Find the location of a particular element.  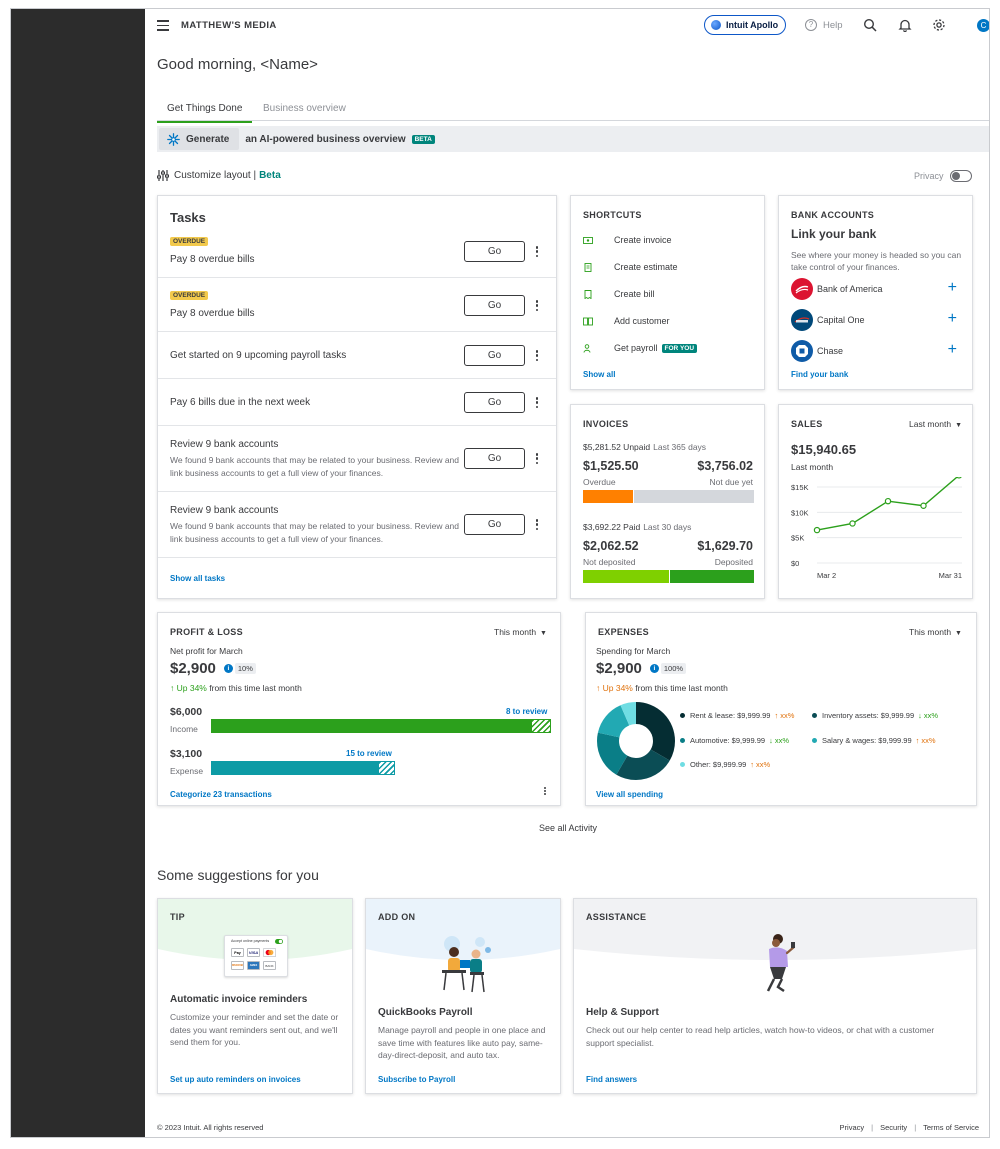

apollo-label: Intuit Apollo is located at coordinates (752, 25).